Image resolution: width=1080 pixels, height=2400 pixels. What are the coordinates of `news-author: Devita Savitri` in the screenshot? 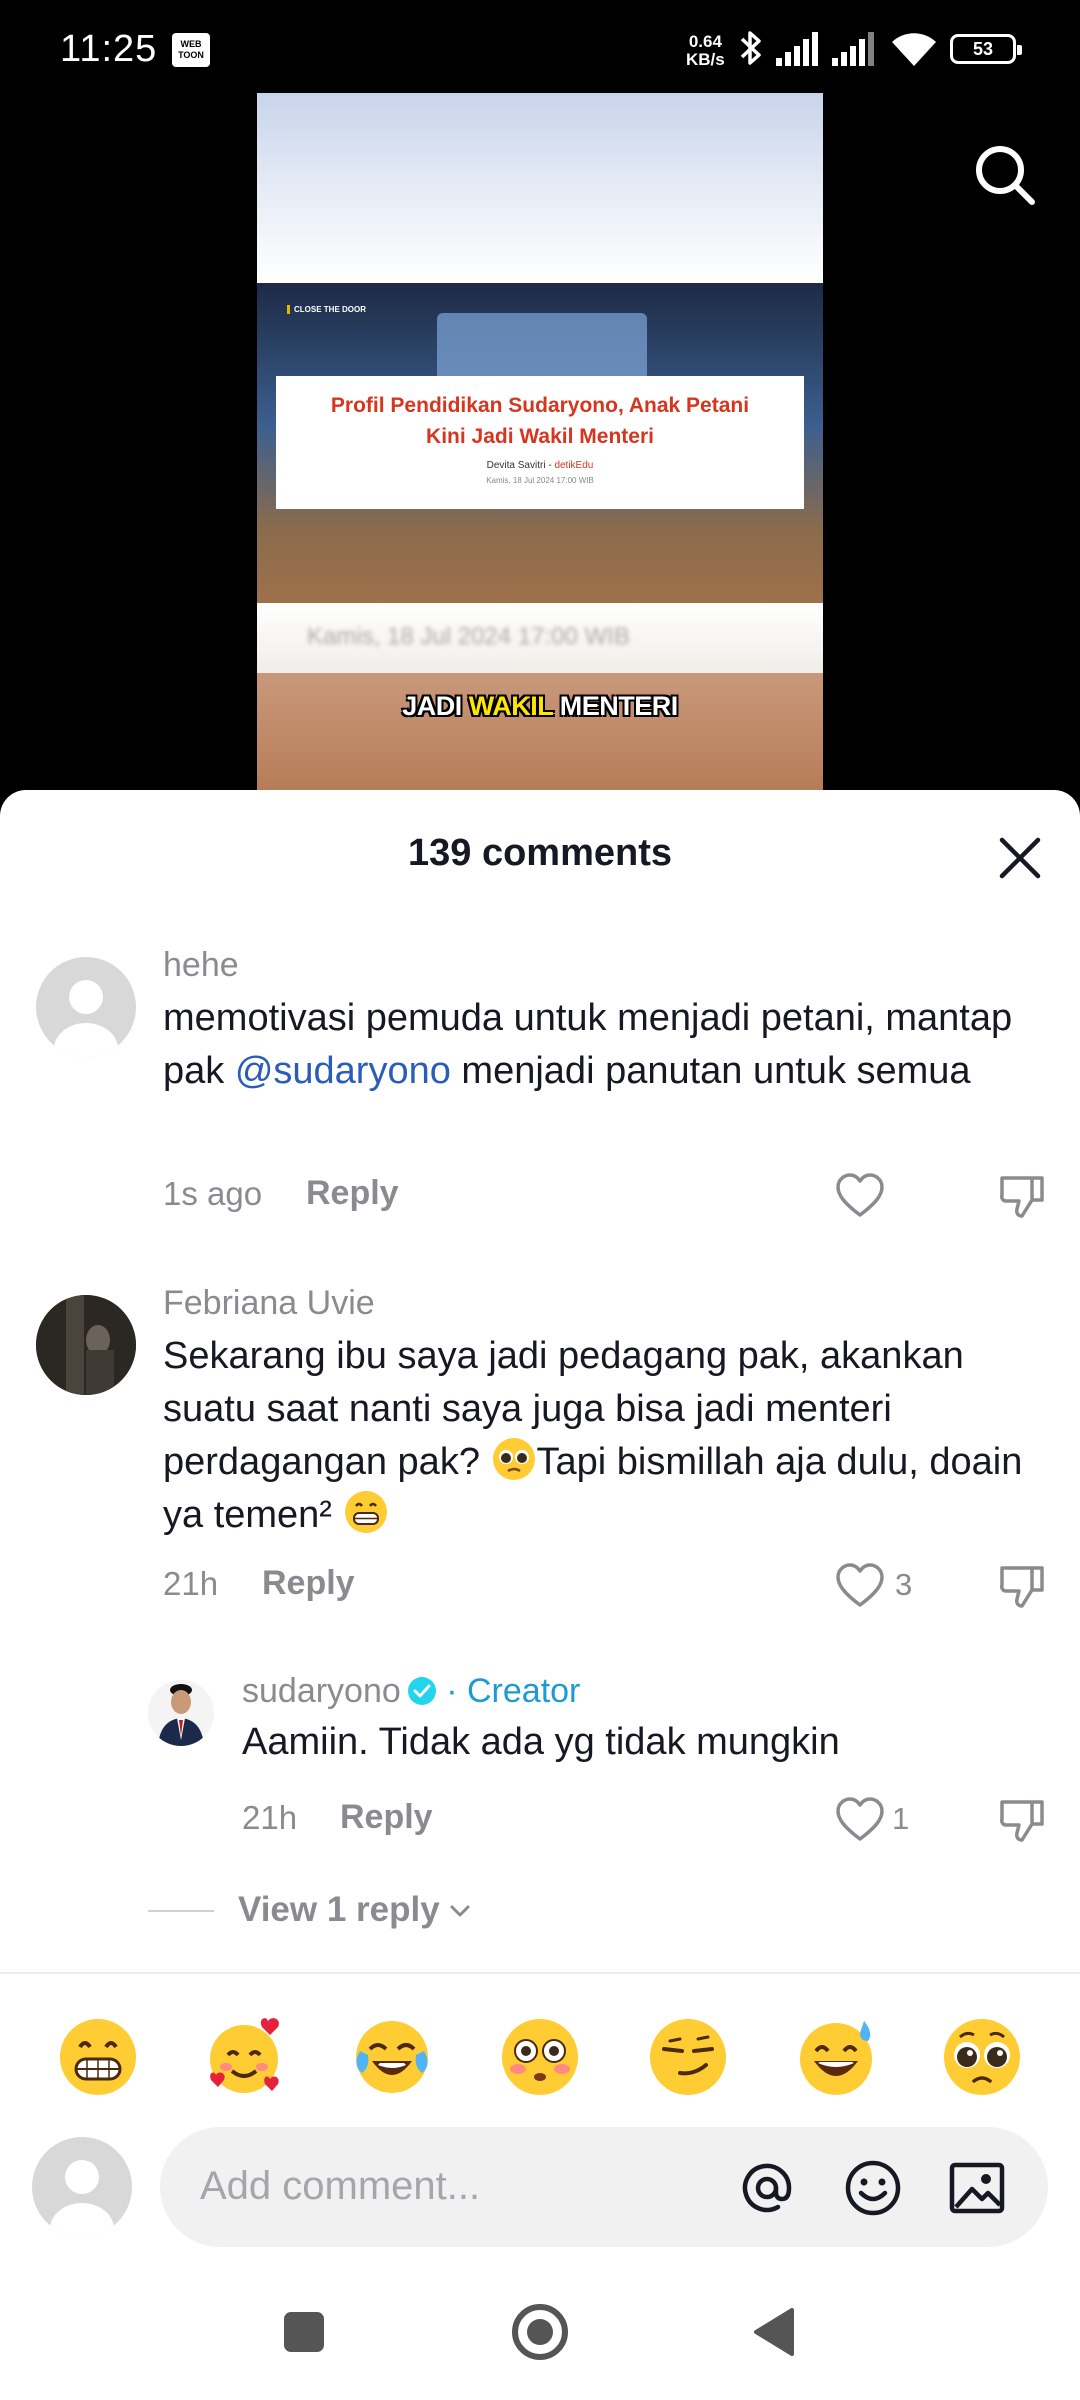 It's located at (516, 465).